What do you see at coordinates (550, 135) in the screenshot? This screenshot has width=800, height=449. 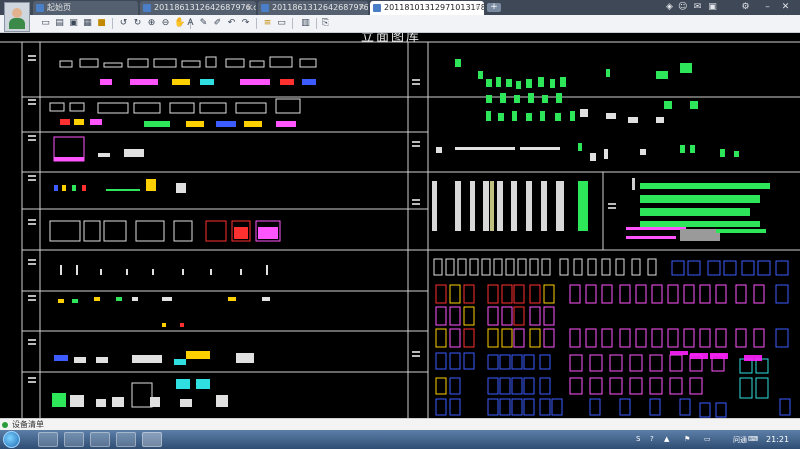 I see `plants-detail` at bounding box center [550, 135].